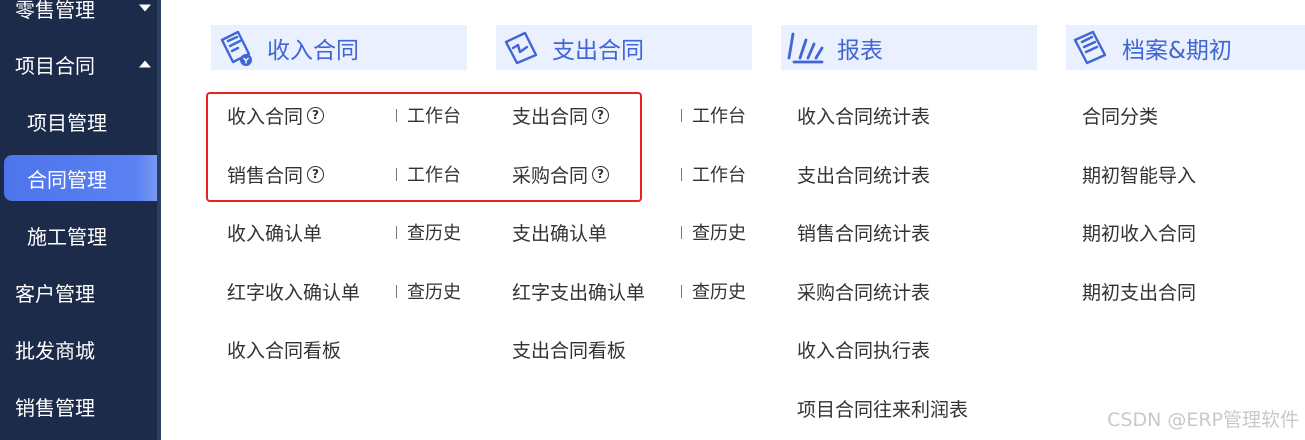 Image resolution: width=1305 pixels, height=440 pixels. What do you see at coordinates (145, 8) in the screenshot?
I see `chevron-down-icon` at bounding box center [145, 8].